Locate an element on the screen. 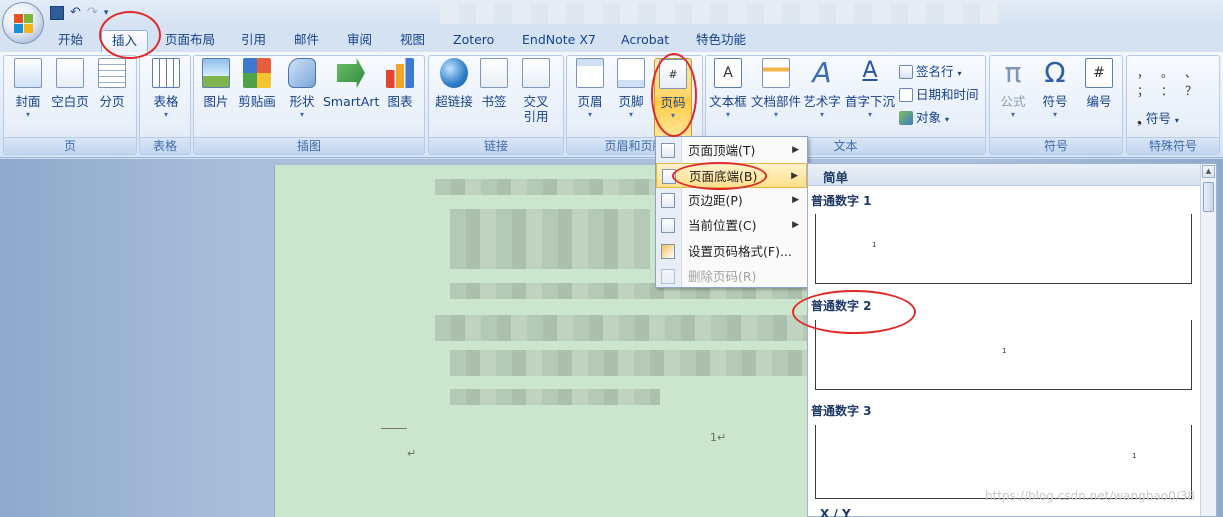 Image resolution: width=1223 pixels, height=517 pixels. tab-special-features: 特色功能 is located at coordinates (721, 41).